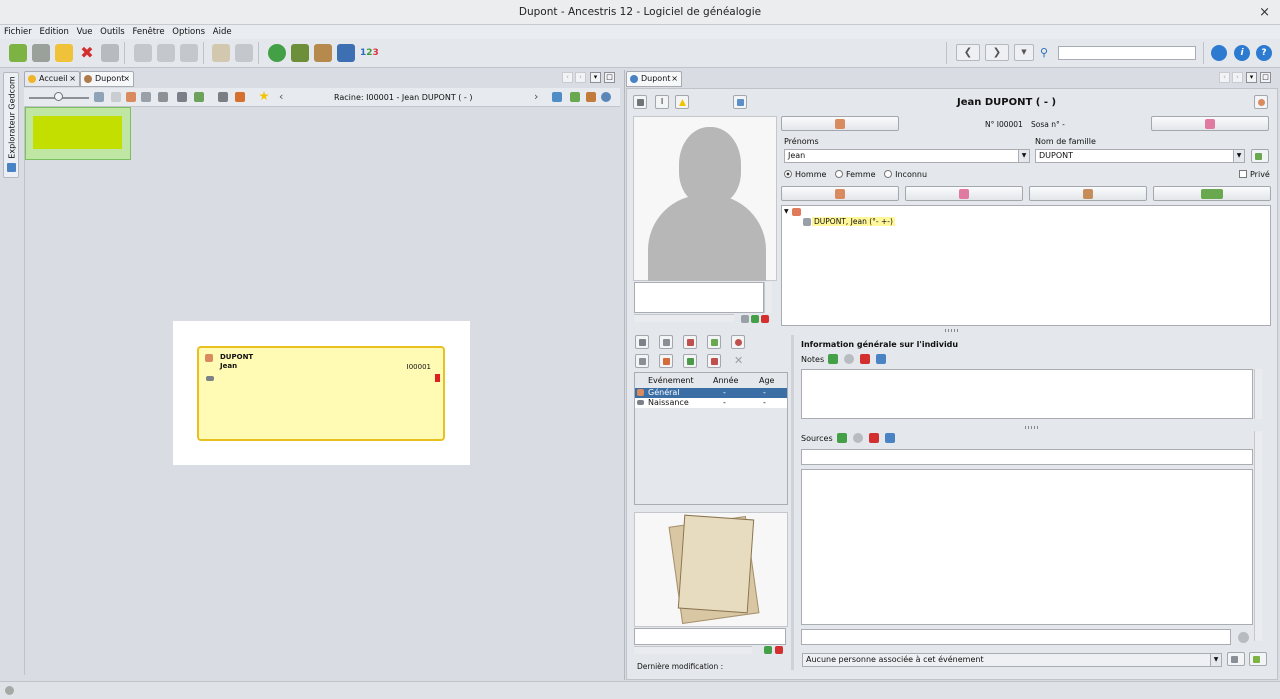 The width and height of the screenshot is (1280, 699). What do you see at coordinates (112, 32) in the screenshot?
I see `menu-outils: Outils` at bounding box center [112, 32].